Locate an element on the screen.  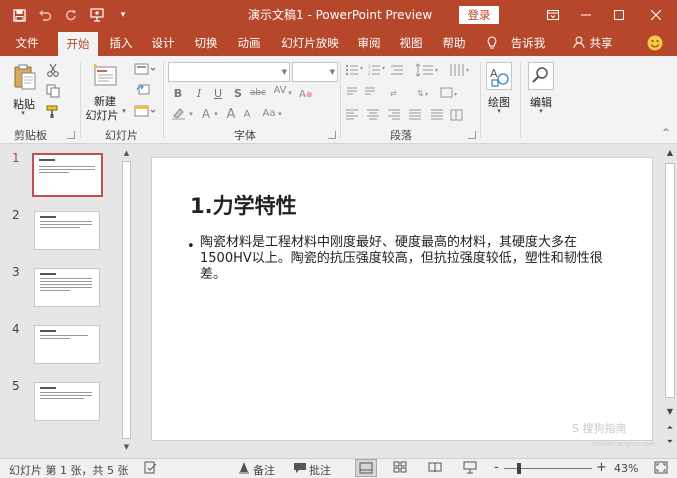
thumbnail-scrollbar: ▲ ▼ is located at coordinates (126, 300).